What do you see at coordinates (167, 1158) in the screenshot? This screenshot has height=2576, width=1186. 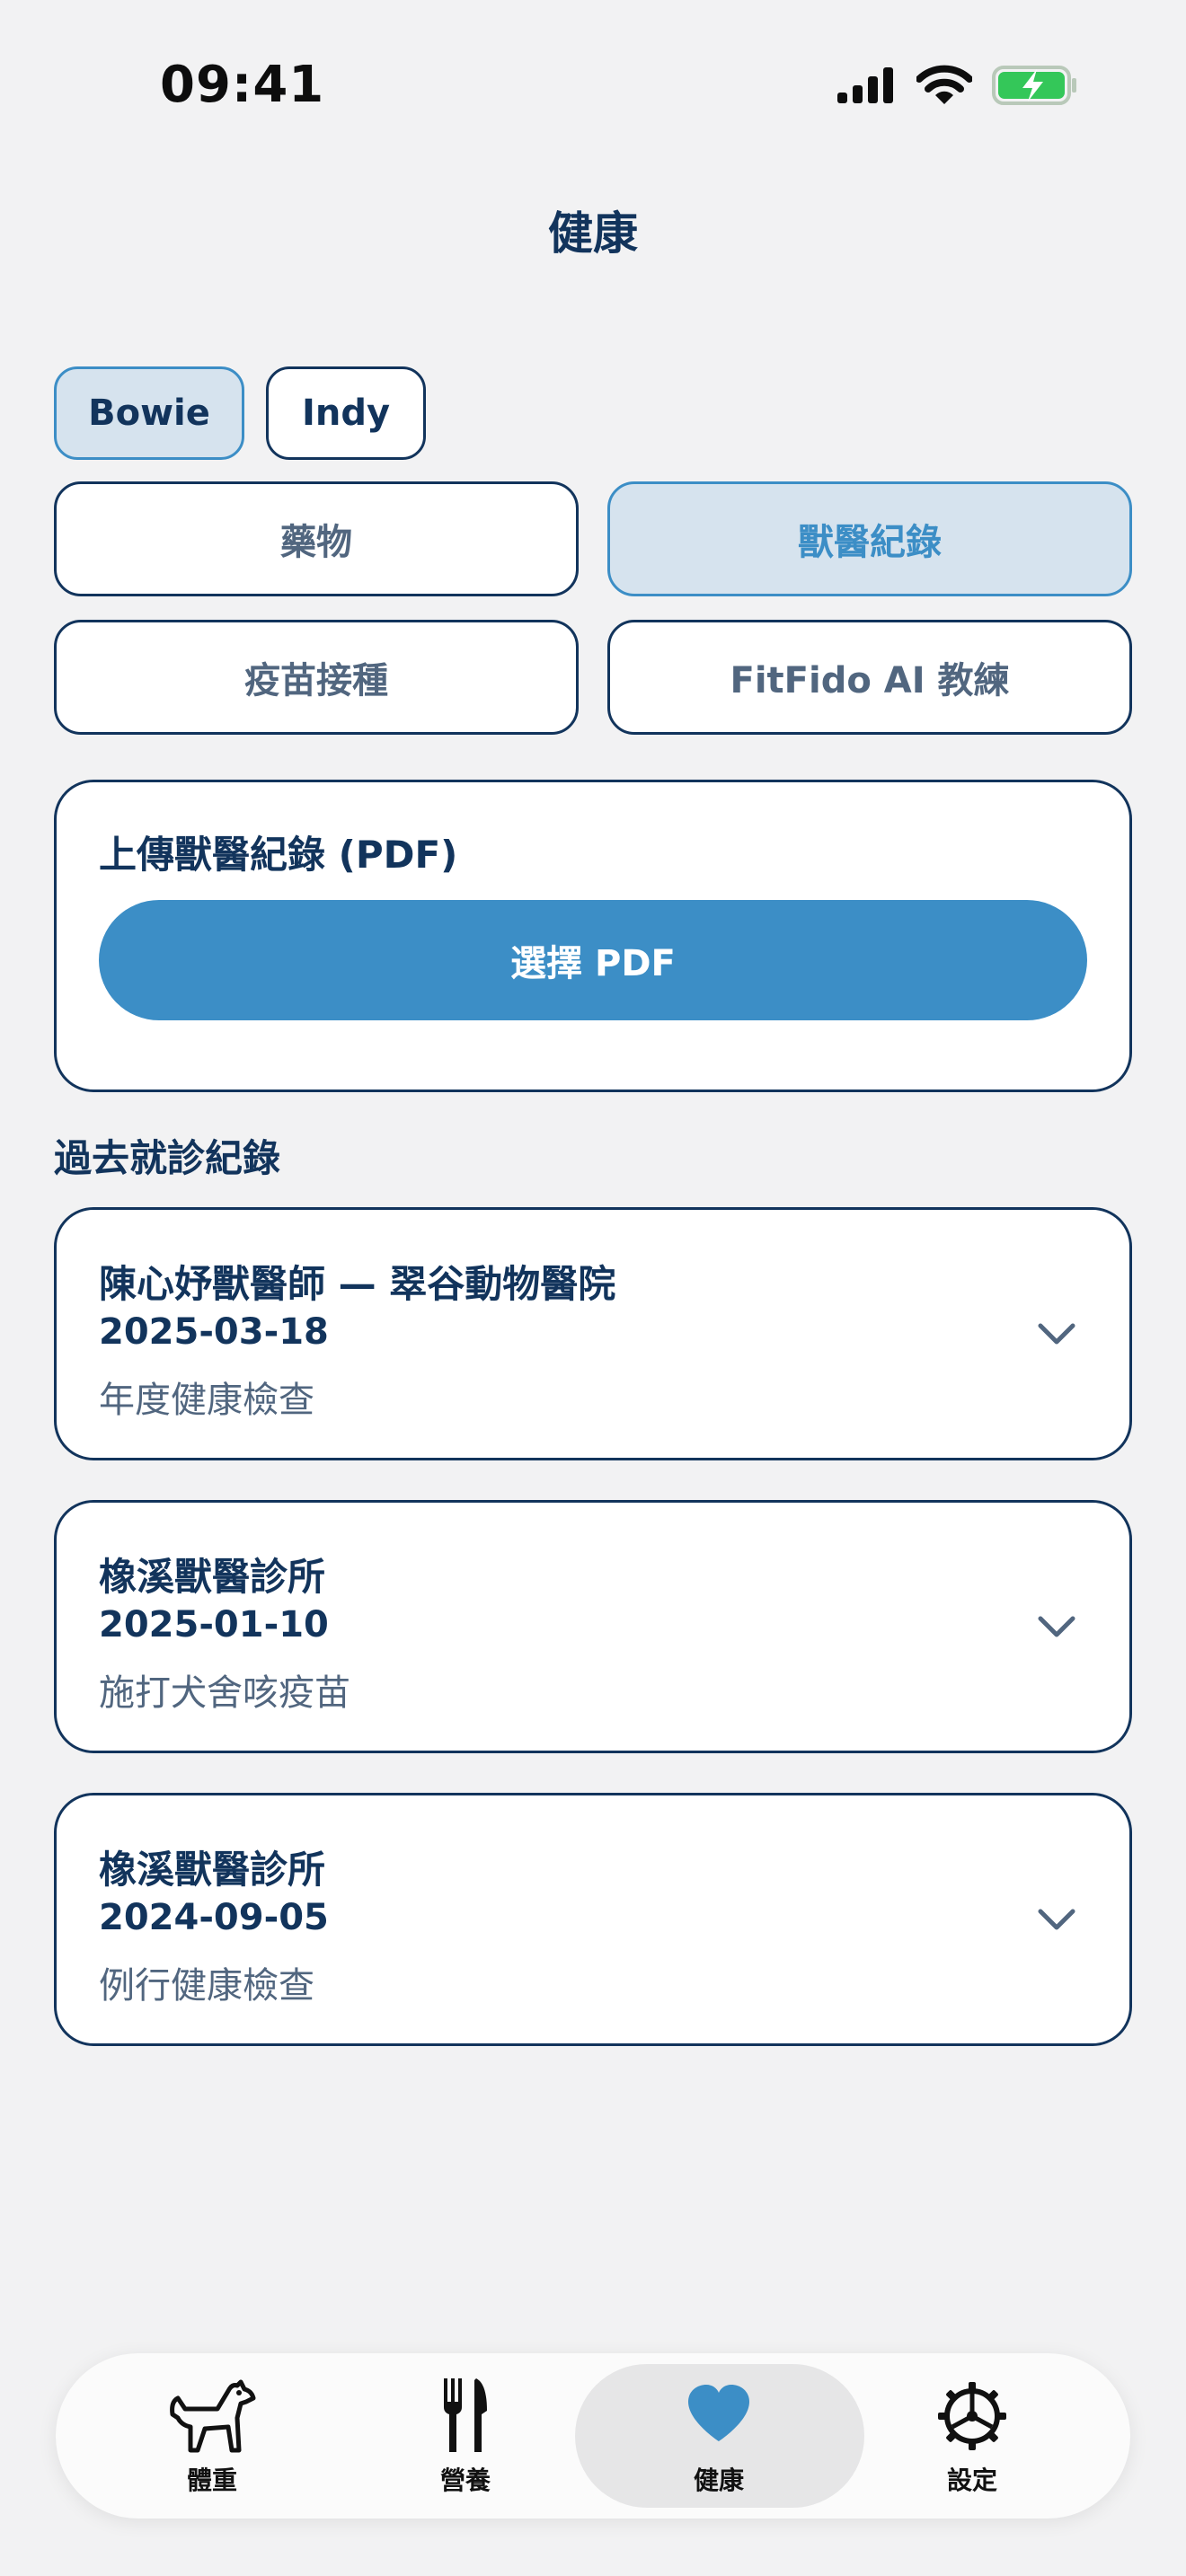 I see `past-visits-title: 過去就診紀錄` at bounding box center [167, 1158].